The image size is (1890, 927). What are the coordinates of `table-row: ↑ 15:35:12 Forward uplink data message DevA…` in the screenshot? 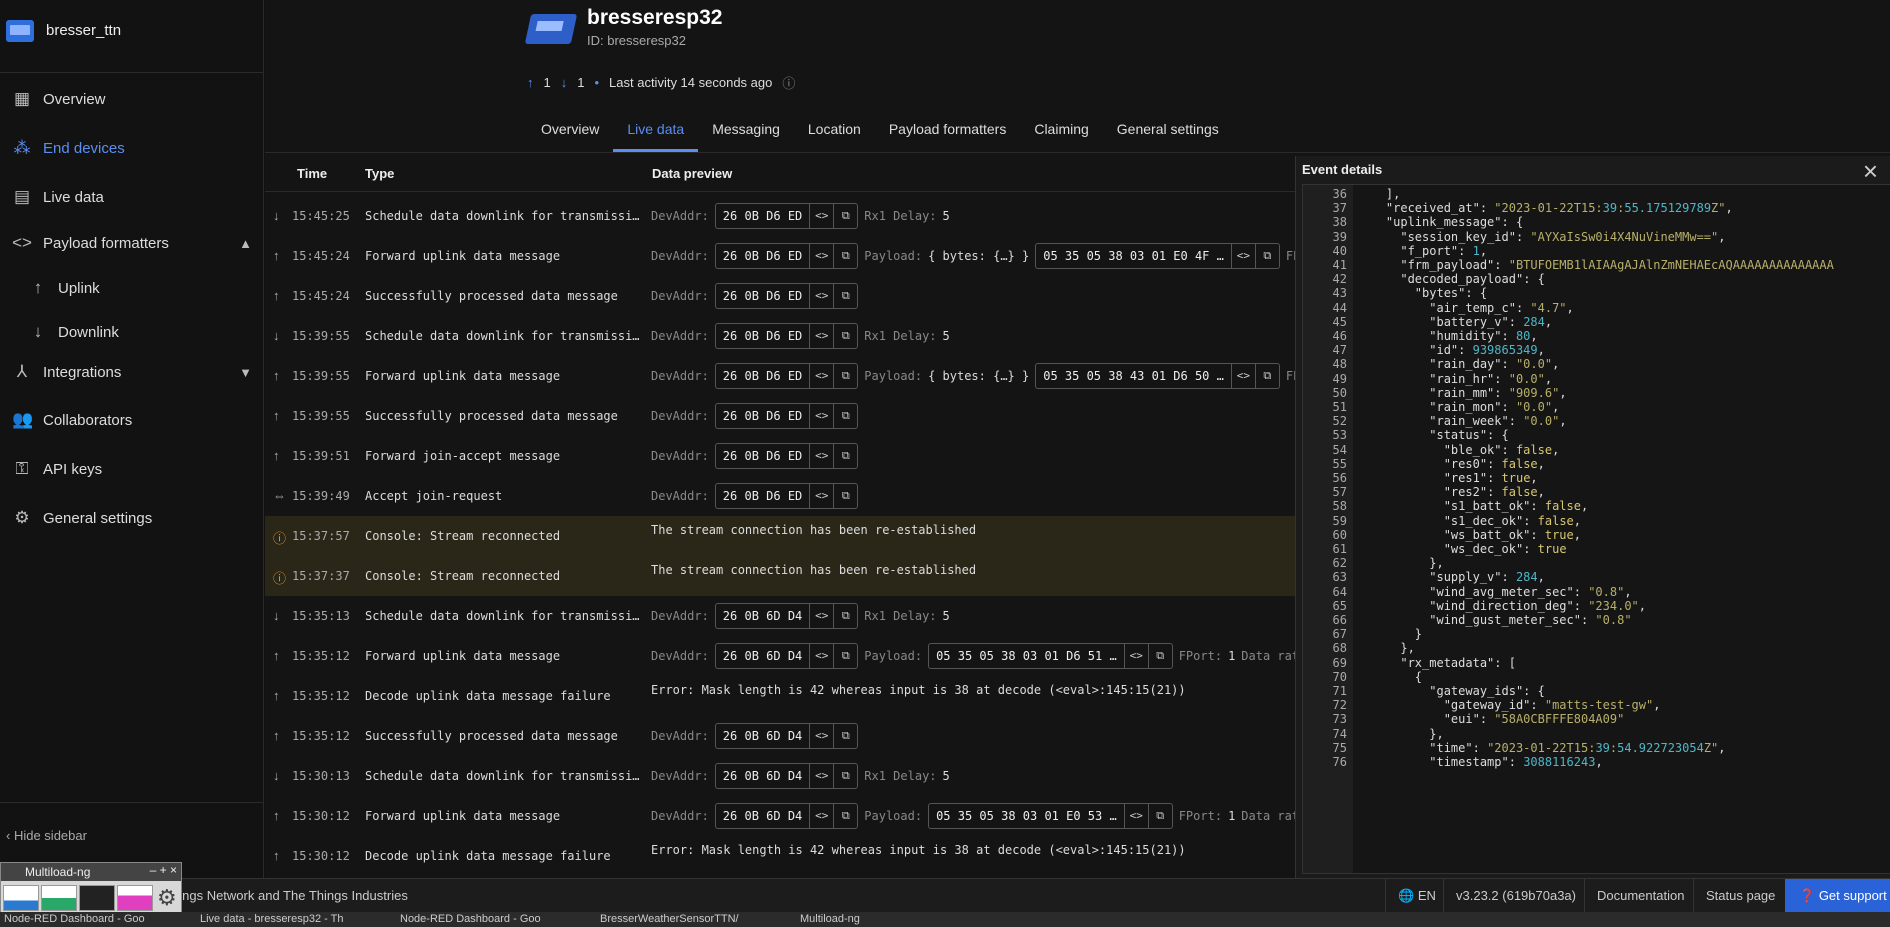 It's located at (780, 656).